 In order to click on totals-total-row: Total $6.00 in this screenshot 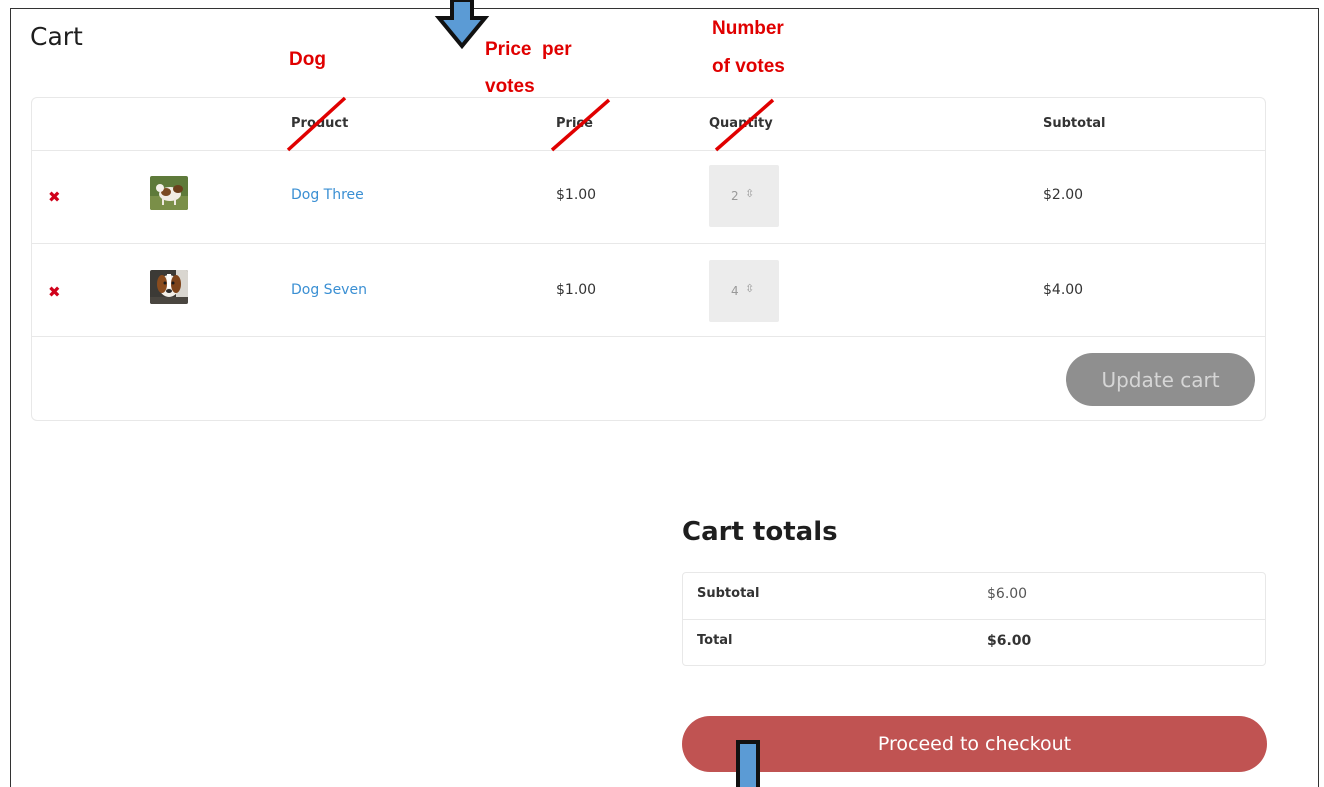, I will do `click(974, 642)`.